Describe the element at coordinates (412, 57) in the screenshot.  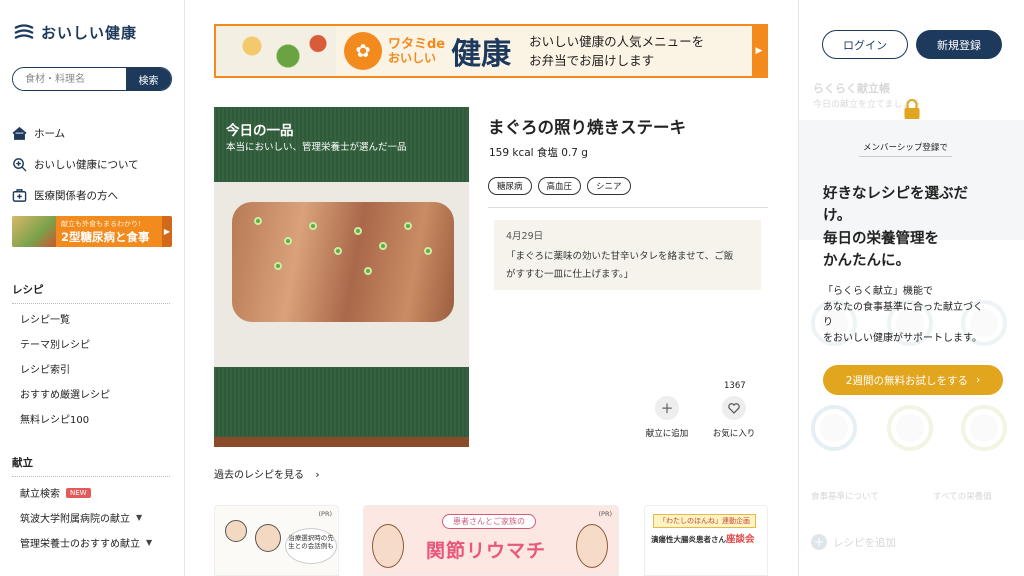
I see `promo-brand-line2: おいしい` at that location.